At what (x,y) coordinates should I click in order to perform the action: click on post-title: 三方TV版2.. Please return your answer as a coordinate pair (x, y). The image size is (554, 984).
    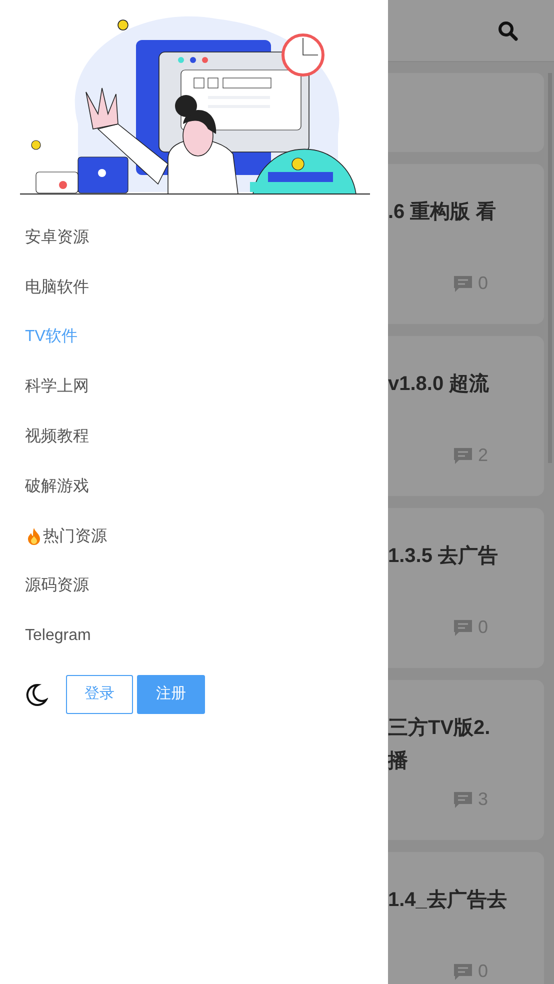
    Looking at the image, I should click on (439, 728).